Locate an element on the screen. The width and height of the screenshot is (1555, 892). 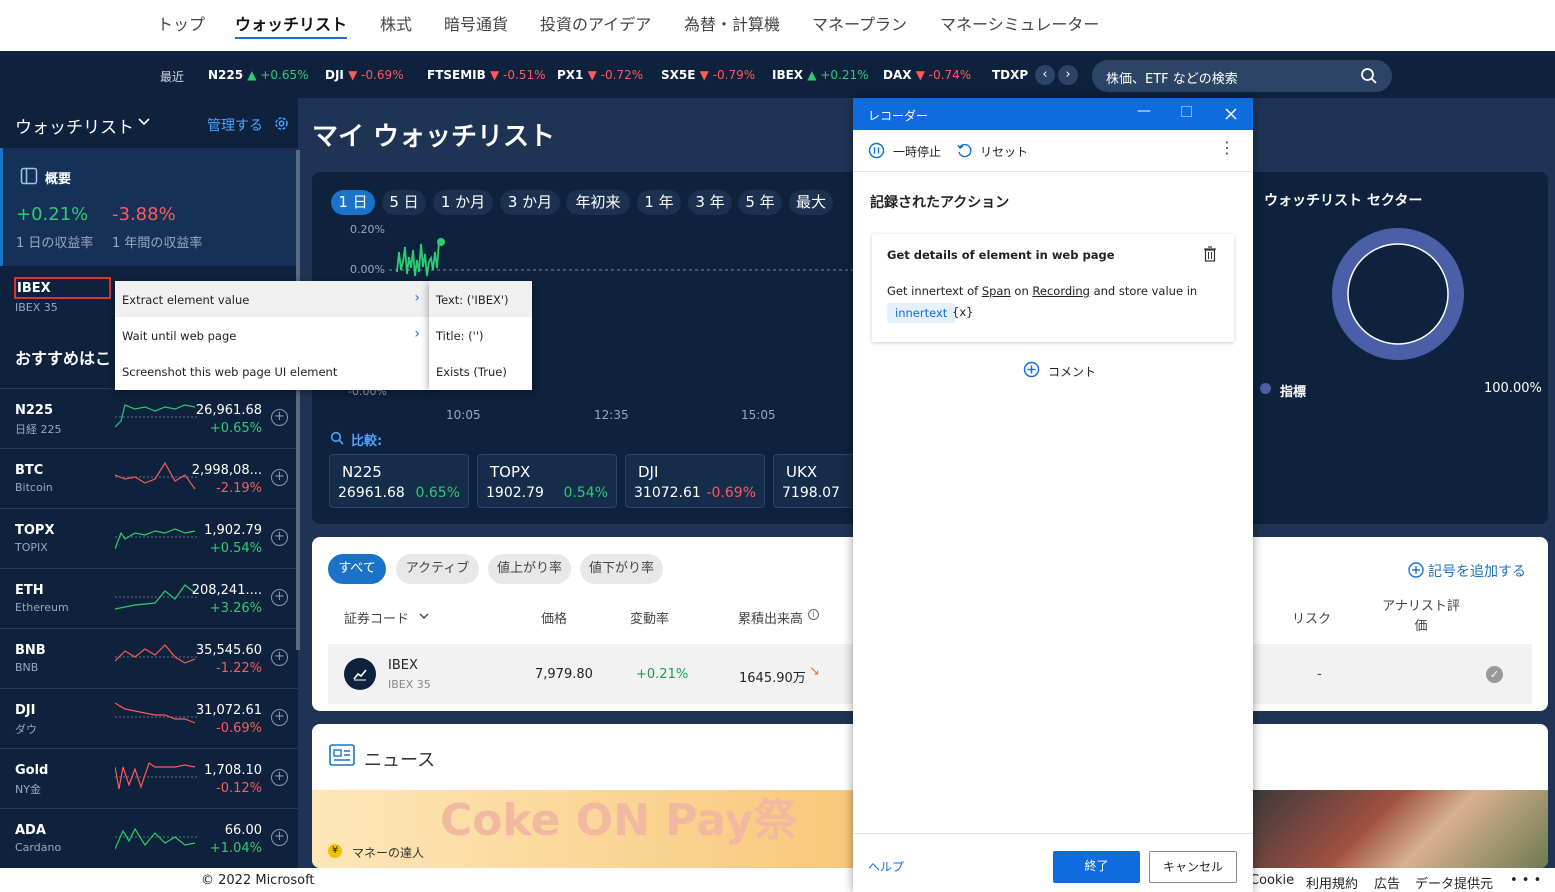
menu-wait-until-web-page: Wait until web page › is located at coordinates (272, 335).